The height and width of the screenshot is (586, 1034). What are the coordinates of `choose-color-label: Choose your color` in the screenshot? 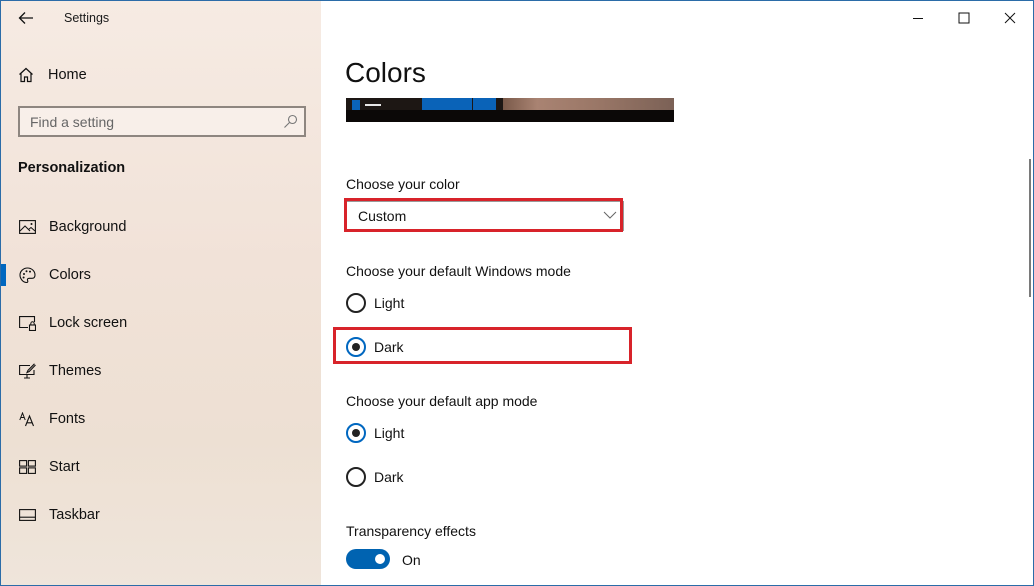 It's located at (403, 184).